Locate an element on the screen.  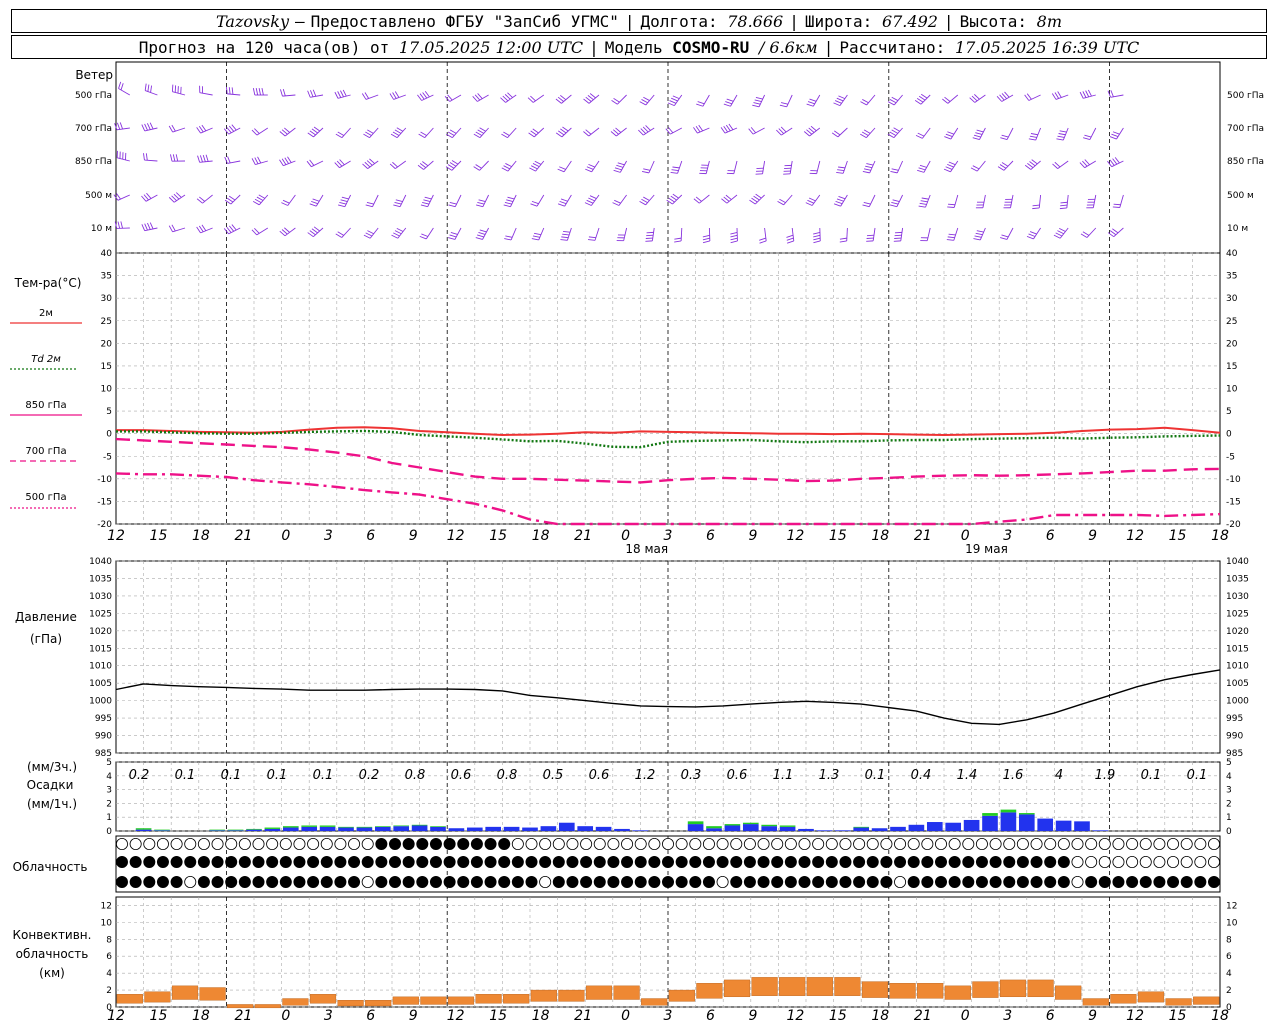
conv-ytick-left: 6 is located at coordinates (109, 957).